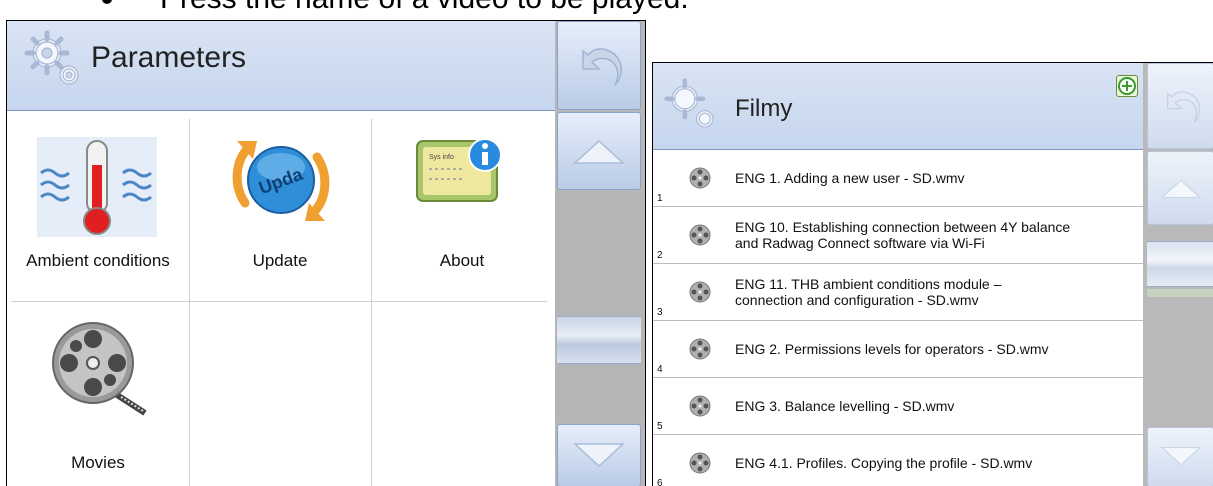  I want to click on parameters-sidebar, so click(600, 253).